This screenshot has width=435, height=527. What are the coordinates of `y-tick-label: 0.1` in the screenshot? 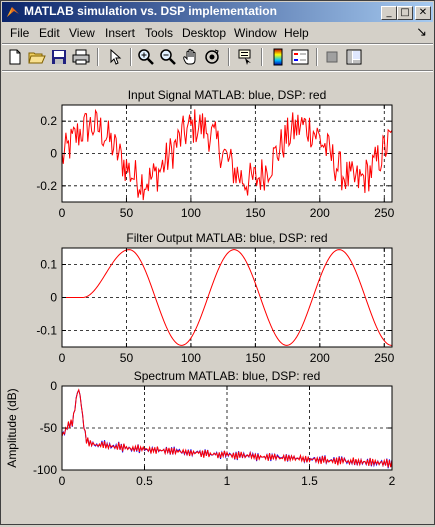 It's located at (48, 265).